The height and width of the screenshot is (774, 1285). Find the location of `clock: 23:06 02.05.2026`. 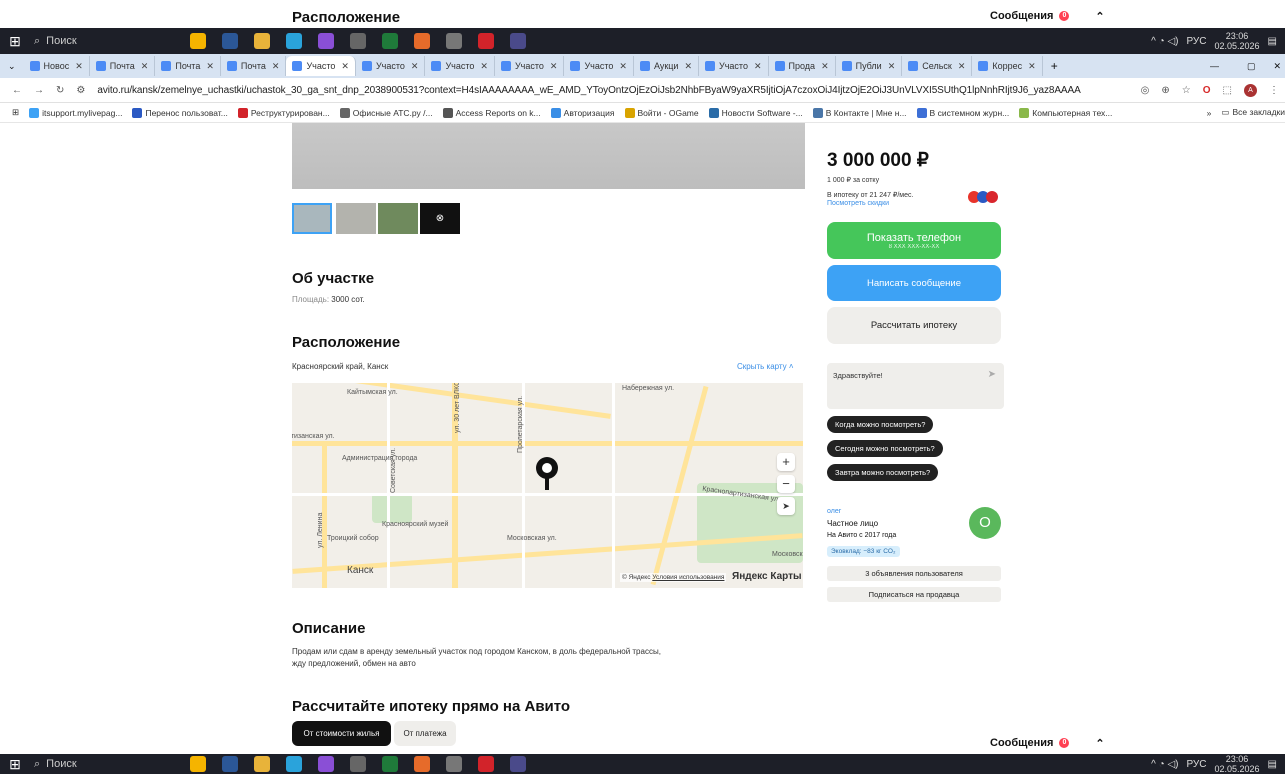

clock: 23:06 02.05.2026 is located at coordinates (1237, 41).